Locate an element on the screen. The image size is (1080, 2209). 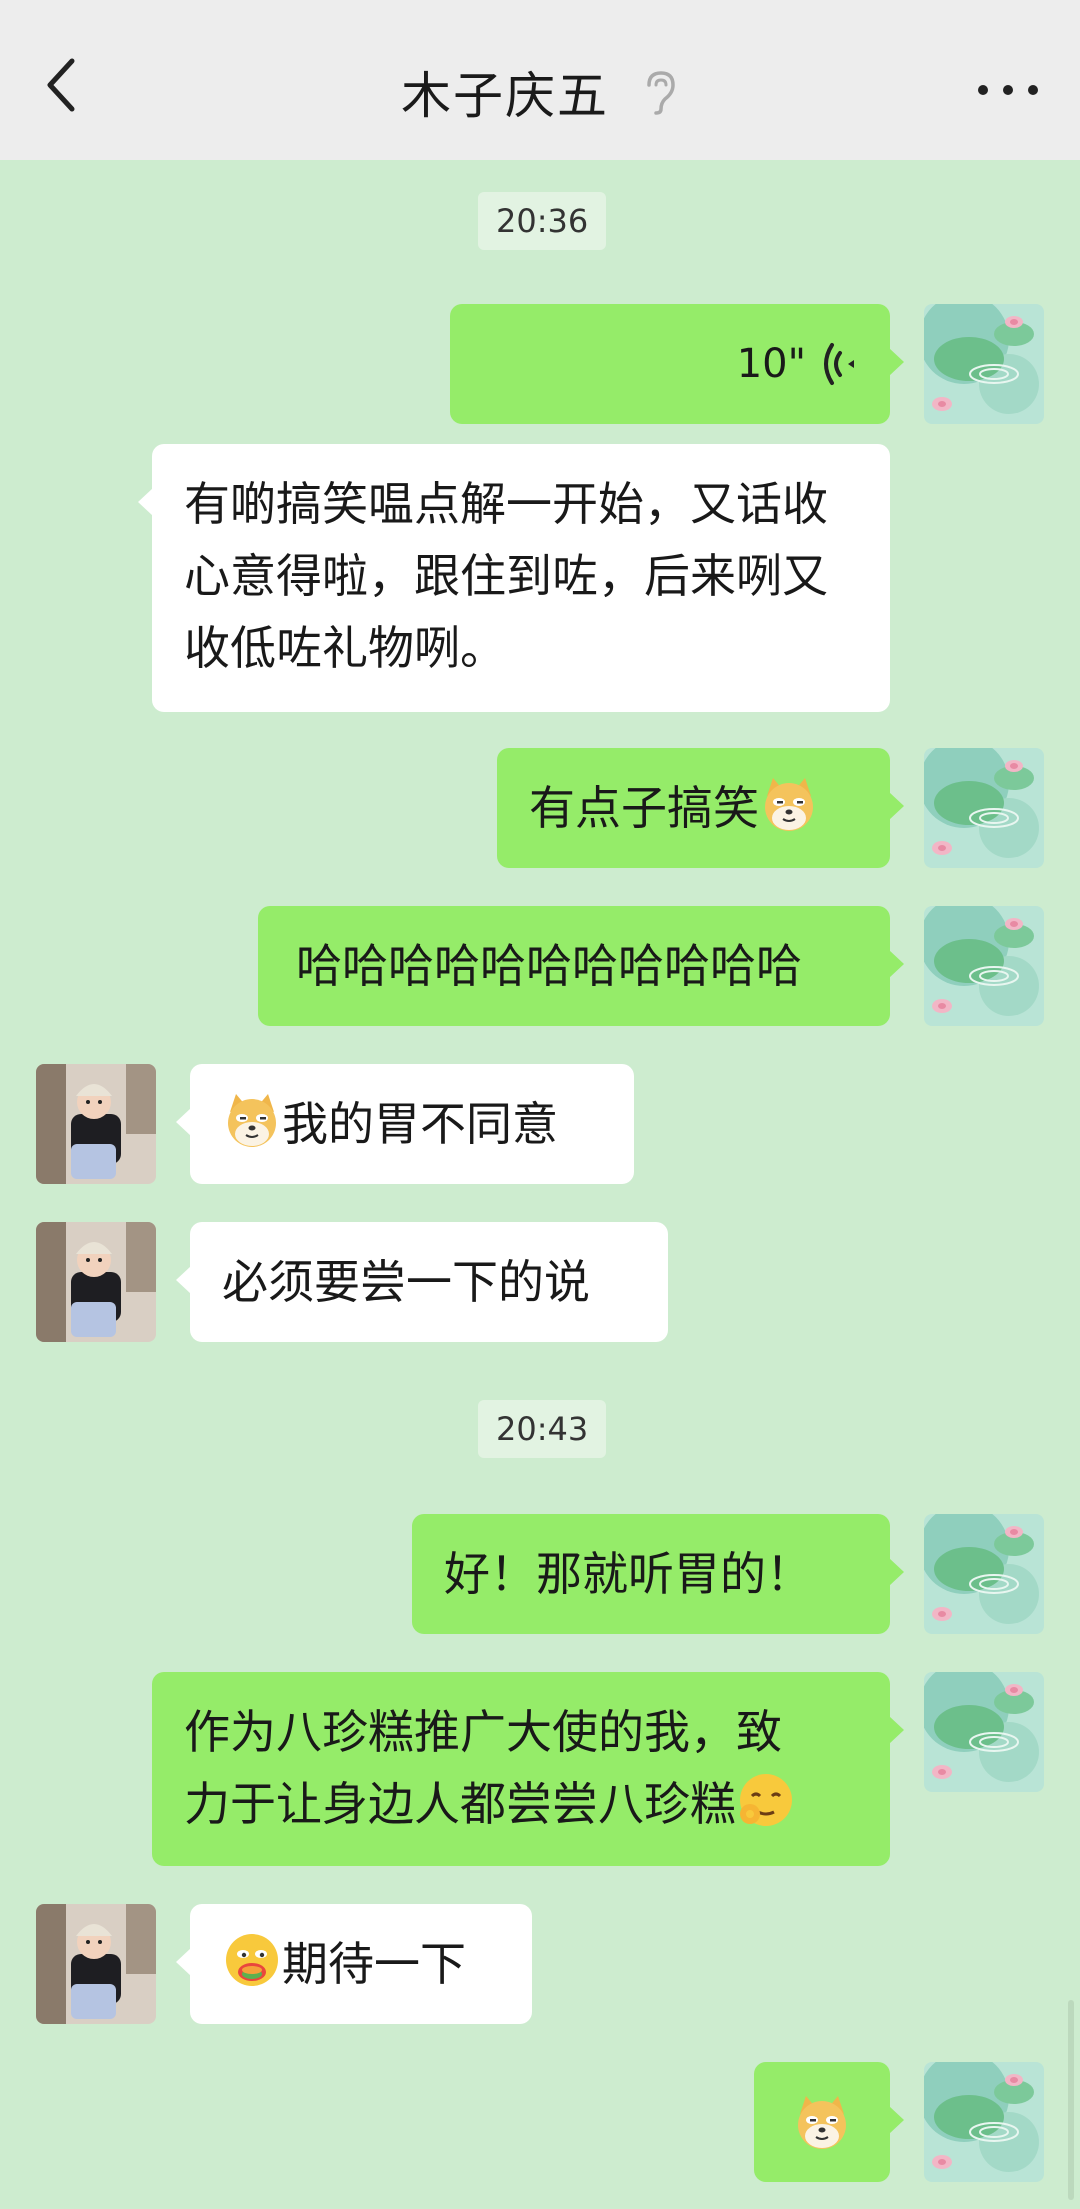
chat-title: 木子庆五 is located at coordinates (505, 96).